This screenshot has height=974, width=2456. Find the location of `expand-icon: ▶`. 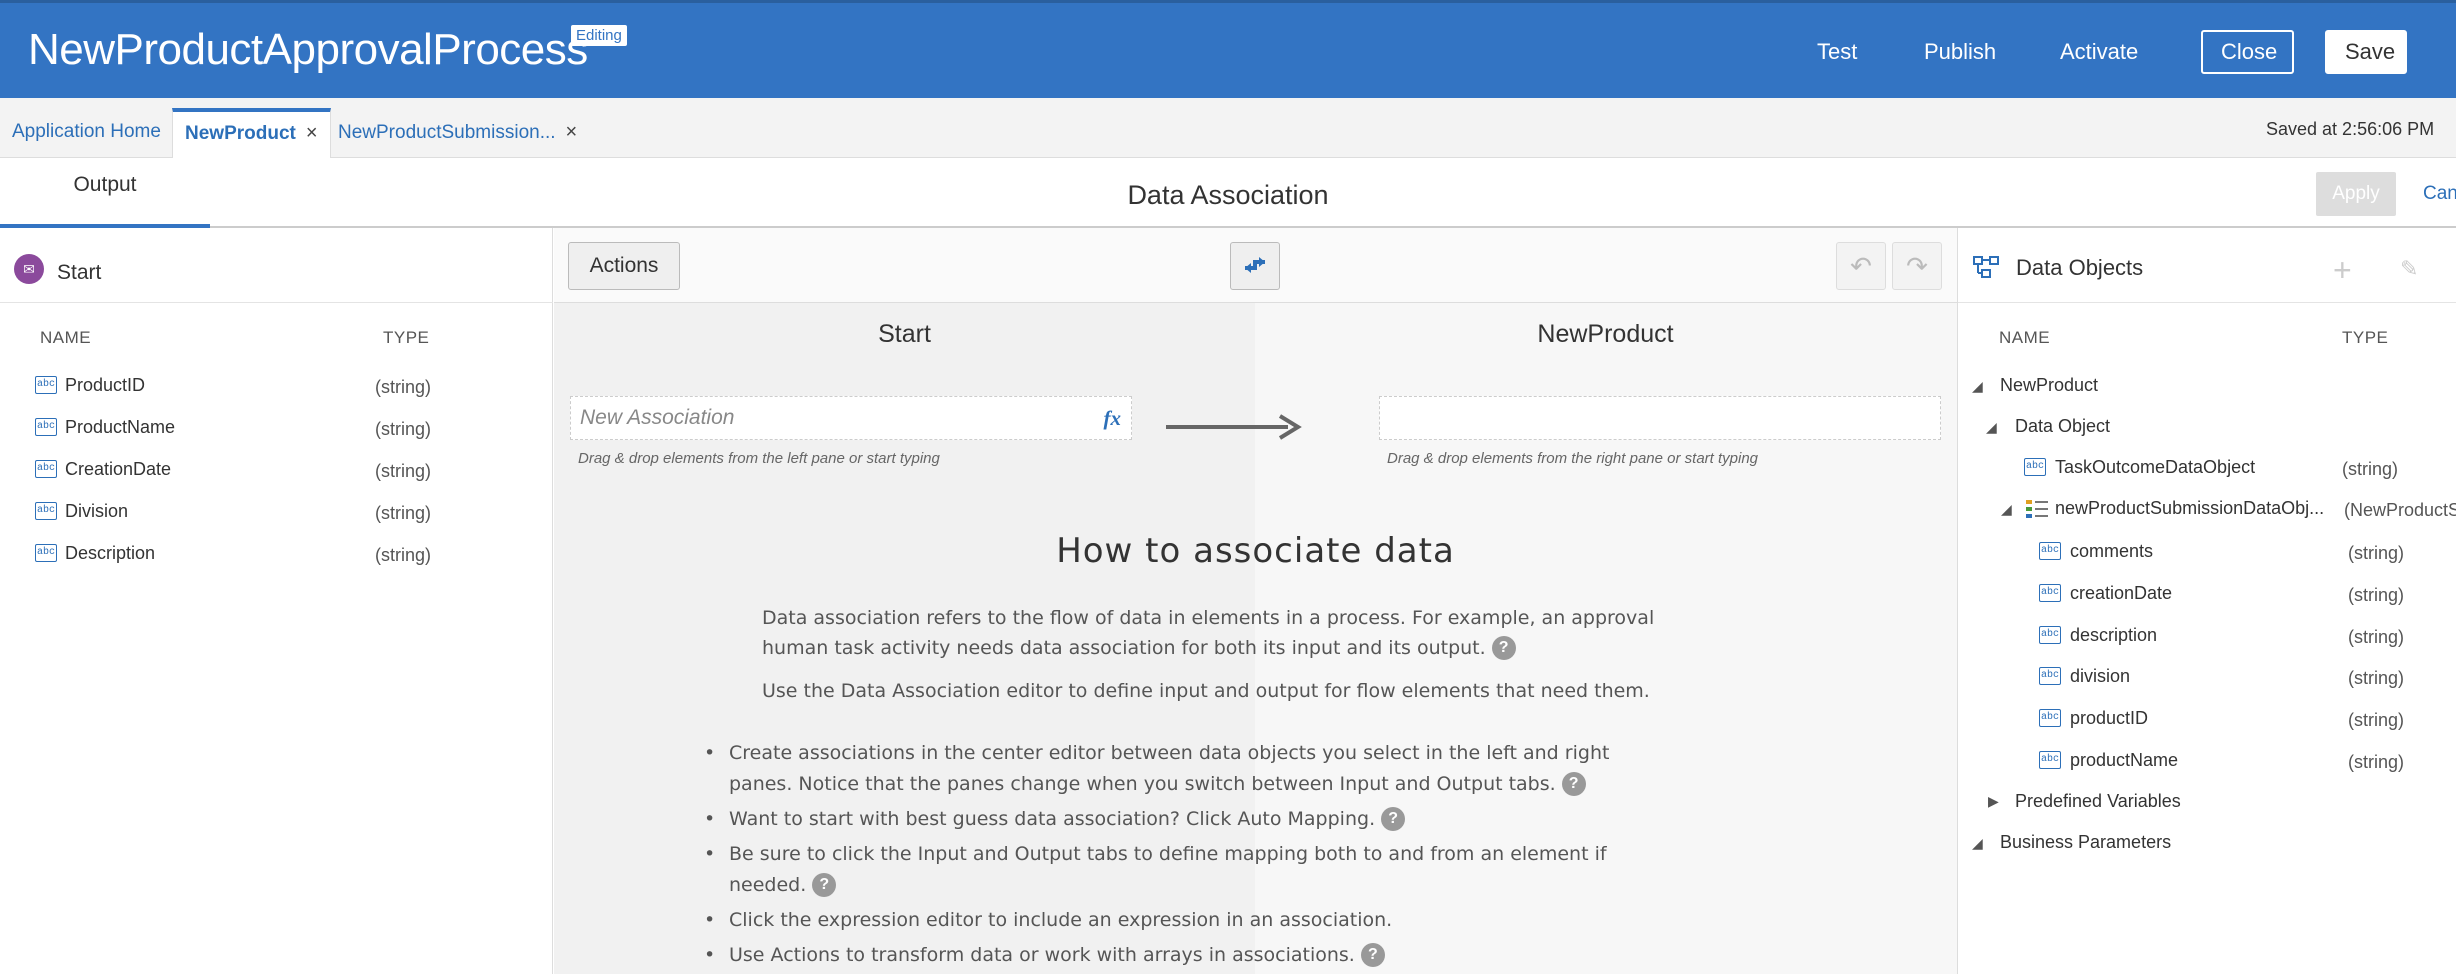

expand-icon: ▶ is located at coordinates (1993, 801).